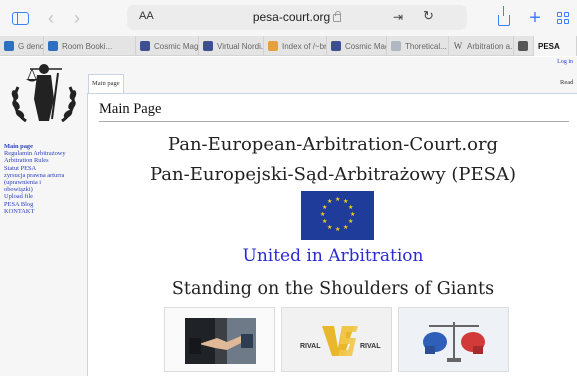 Image resolution: width=577 pixels, height=376 pixels. Describe the element at coordinates (310, 346) in the screenshot. I see `rival-left-label: RIVAL` at that location.